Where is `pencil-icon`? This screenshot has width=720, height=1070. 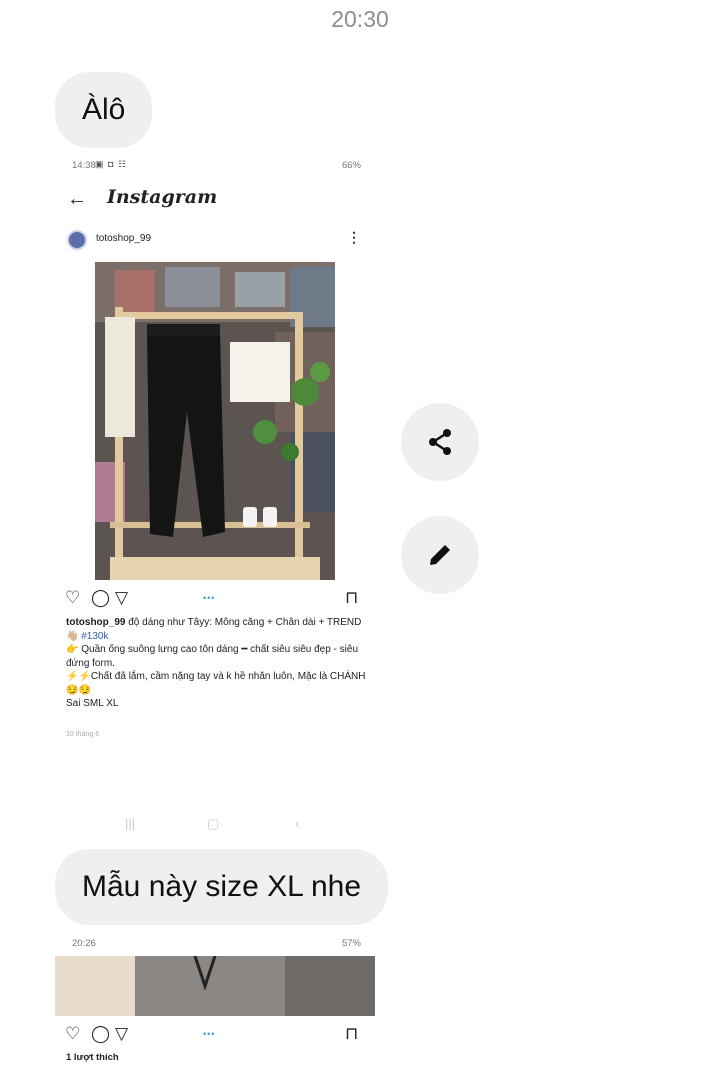
pencil-icon is located at coordinates (440, 555).